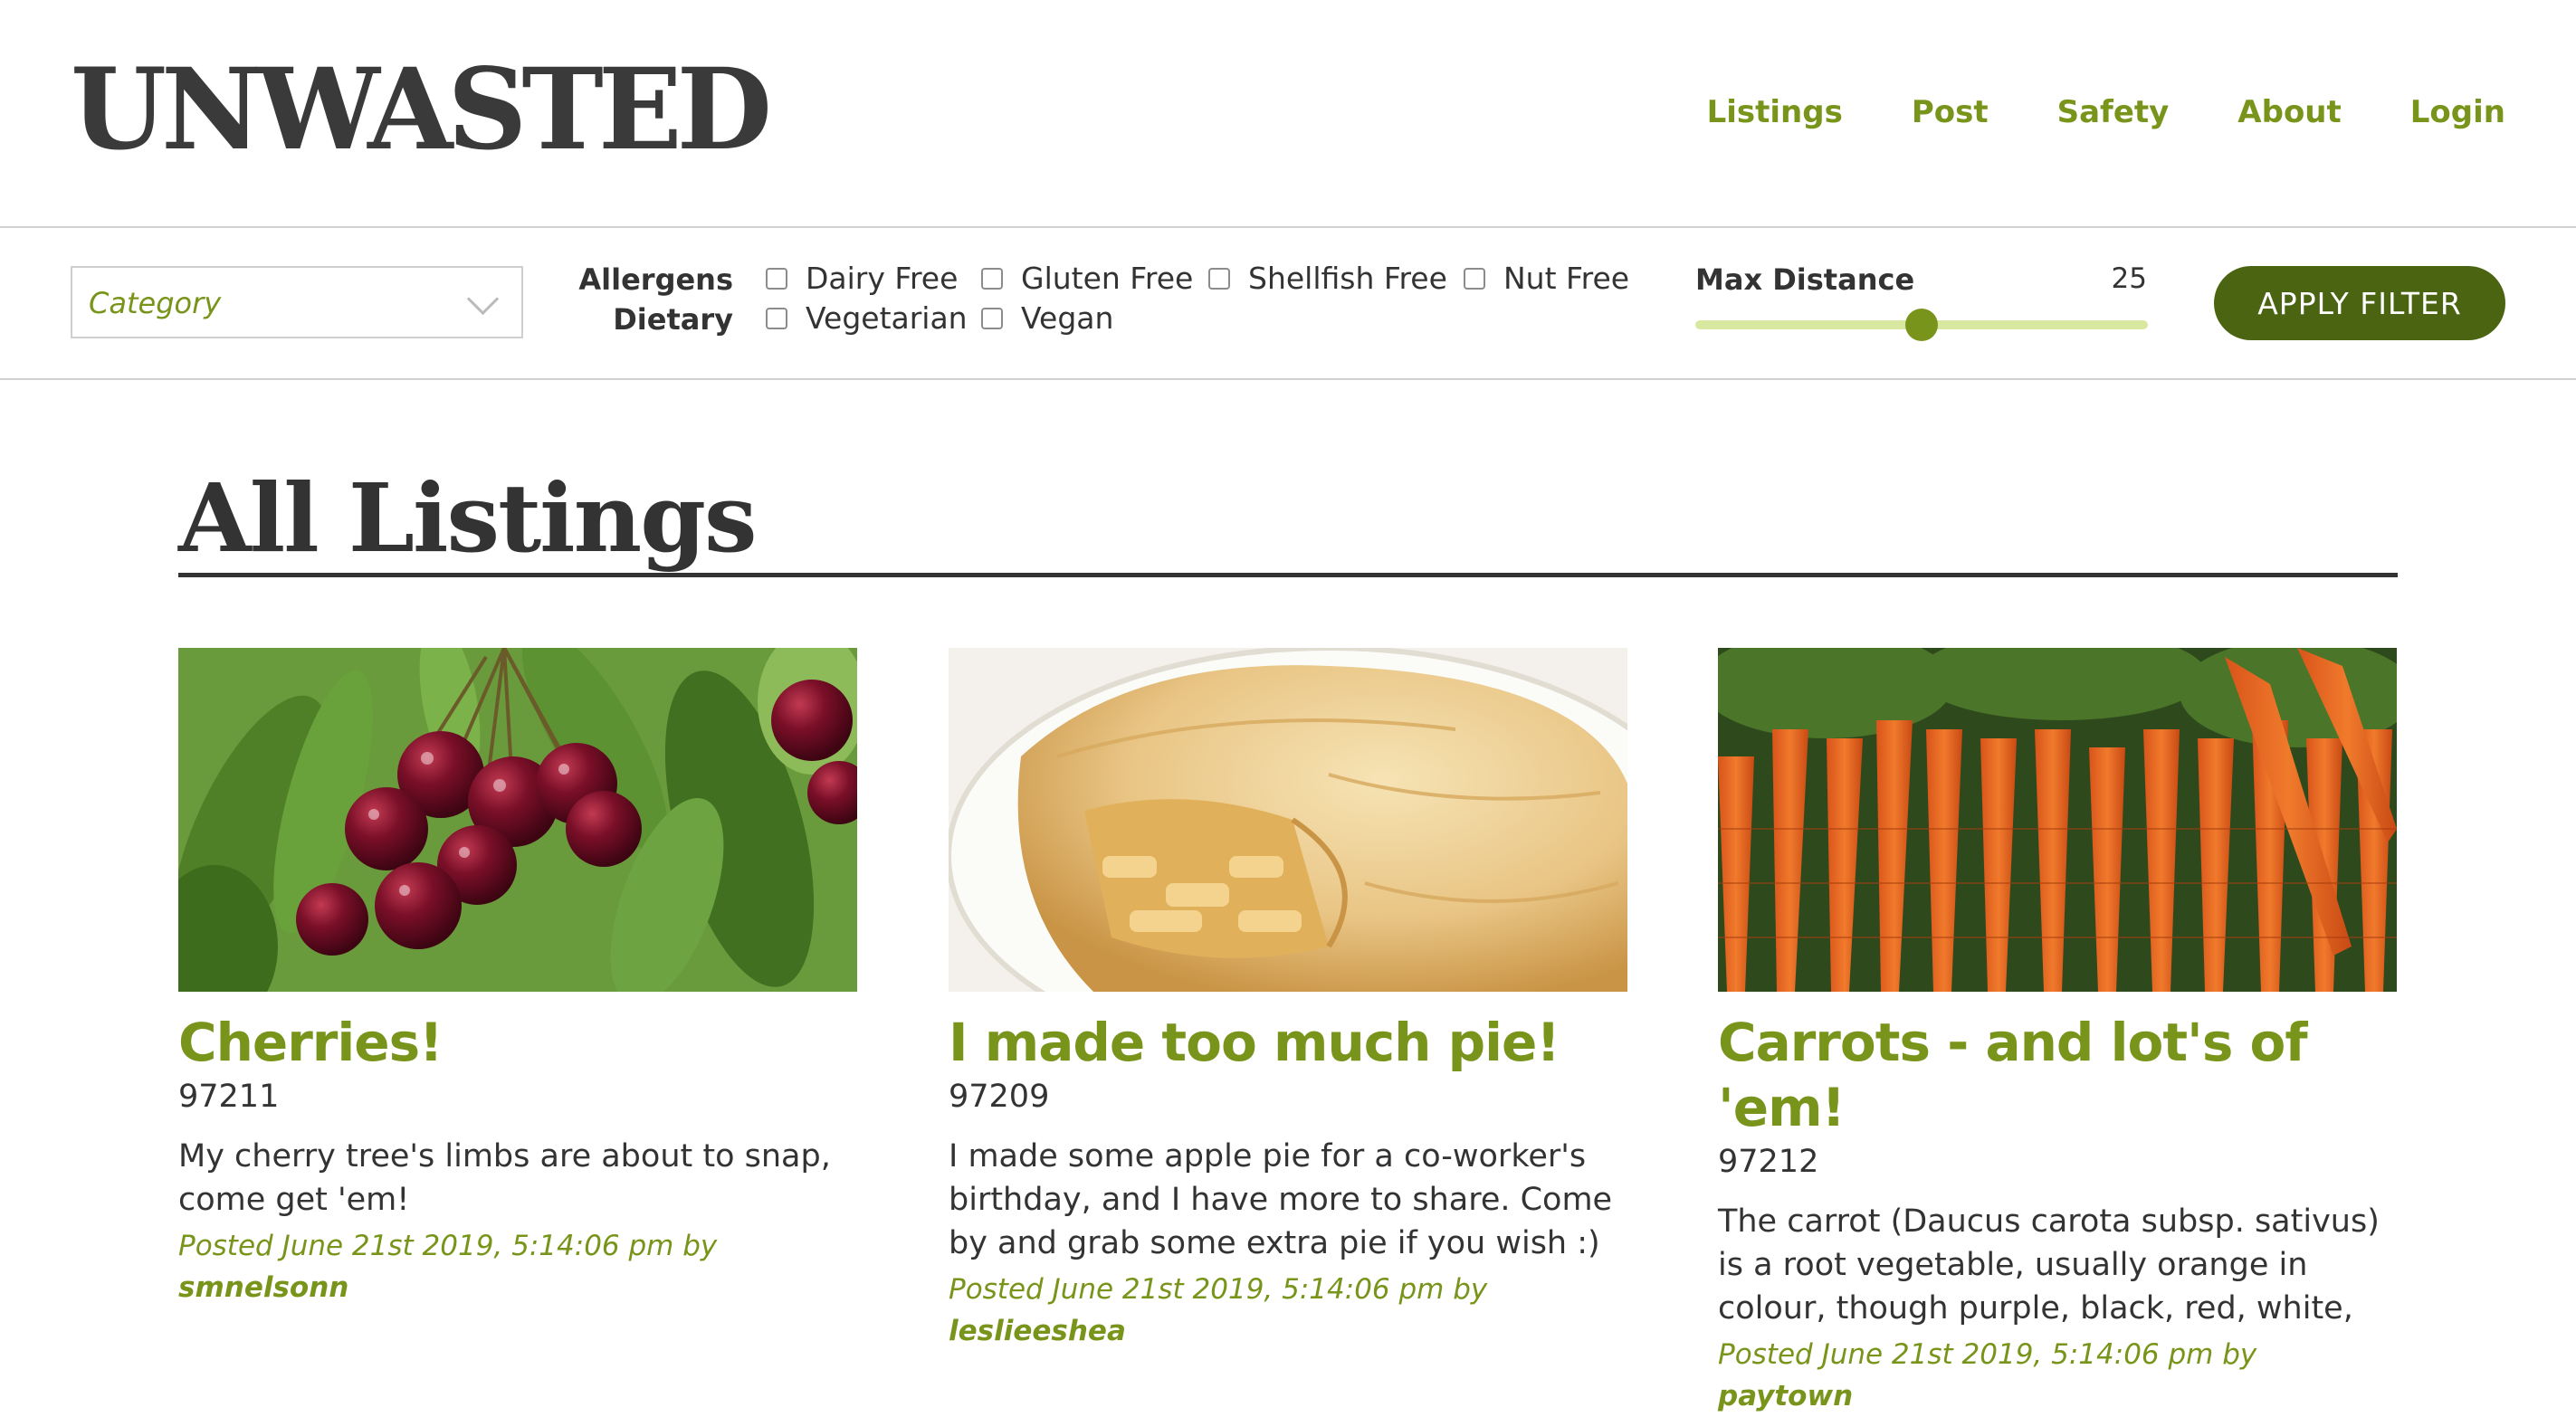  I want to click on listing-zip: 97212, so click(1769, 1162).